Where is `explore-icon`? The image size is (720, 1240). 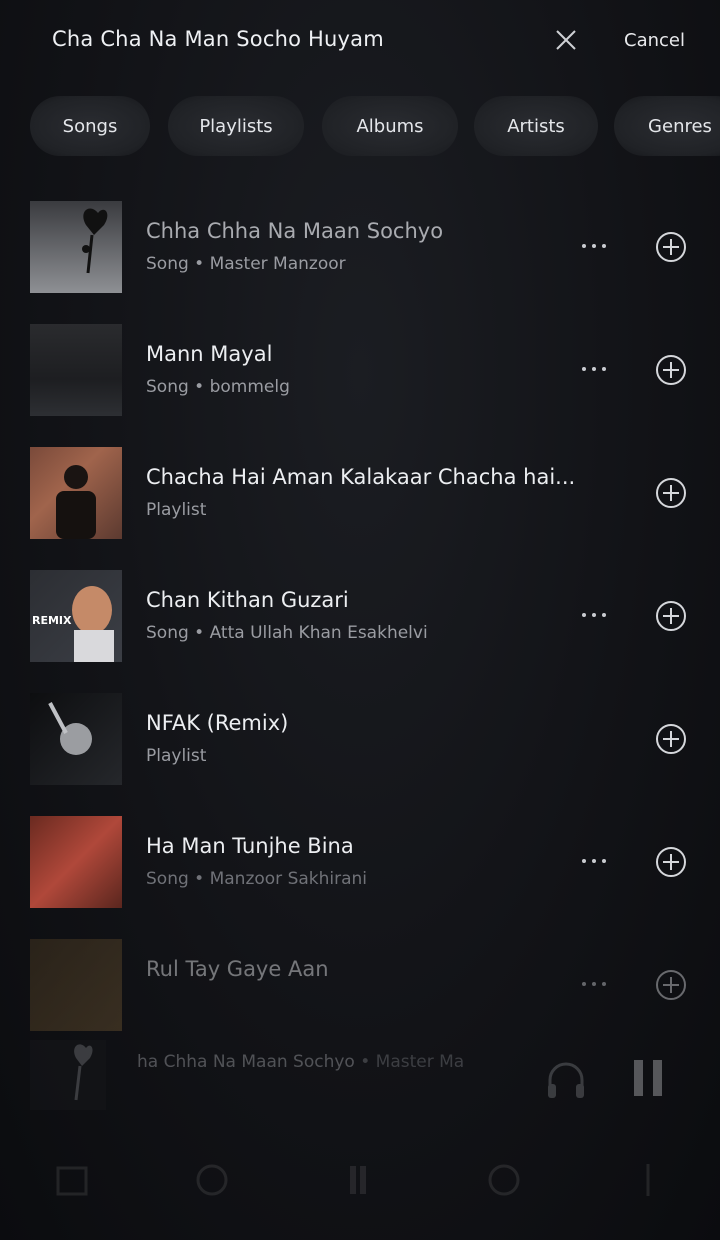 explore-icon is located at coordinates (212, 1180).